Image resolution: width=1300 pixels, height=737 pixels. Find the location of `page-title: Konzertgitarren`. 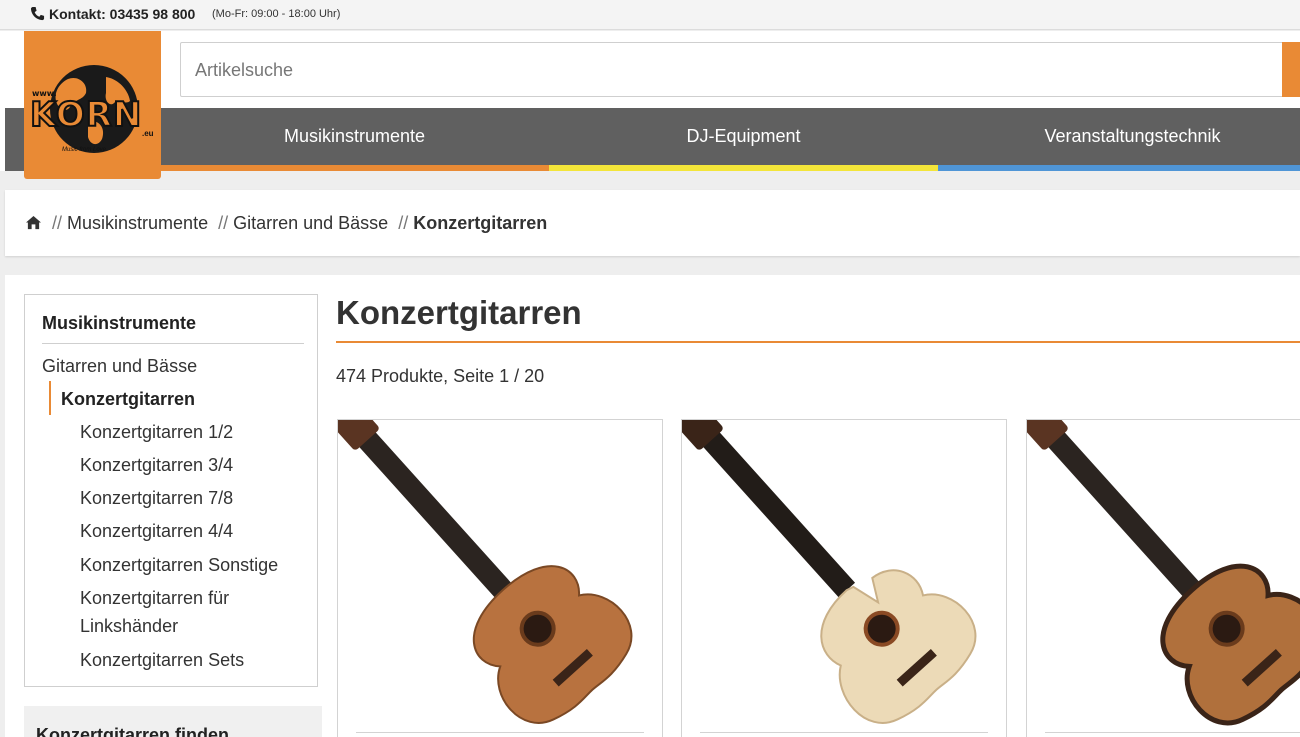

page-title: Konzertgitarren is located at coordinates (459, 312).